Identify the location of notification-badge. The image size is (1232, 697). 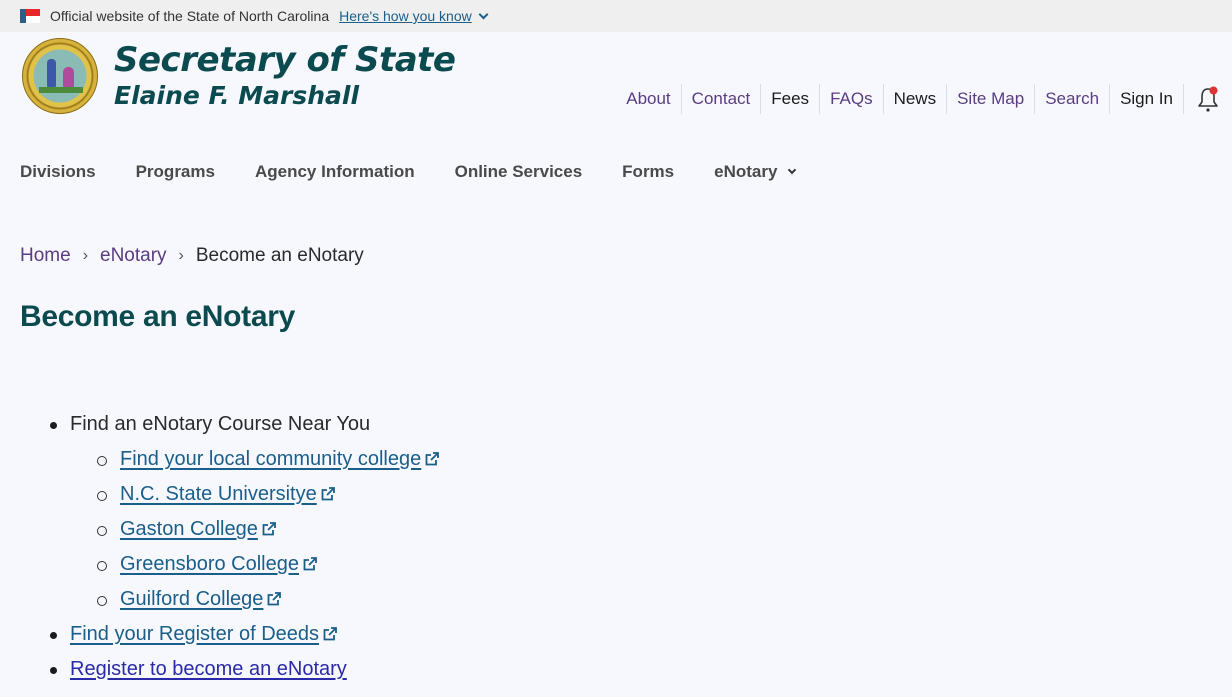
(1213, 90).